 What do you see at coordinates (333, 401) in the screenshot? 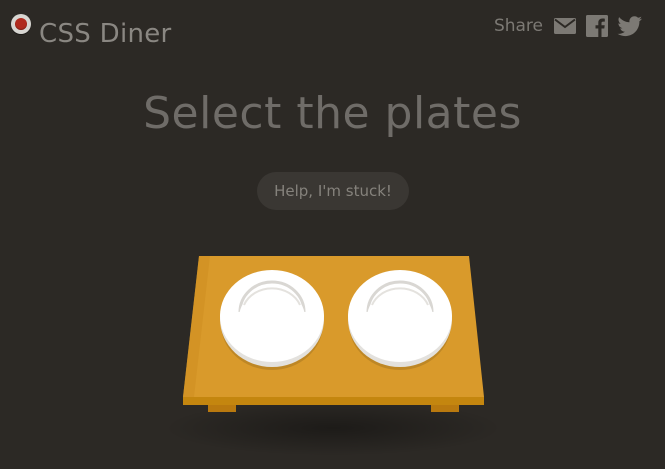
I see `table-front` at bounding box center [333, 401].